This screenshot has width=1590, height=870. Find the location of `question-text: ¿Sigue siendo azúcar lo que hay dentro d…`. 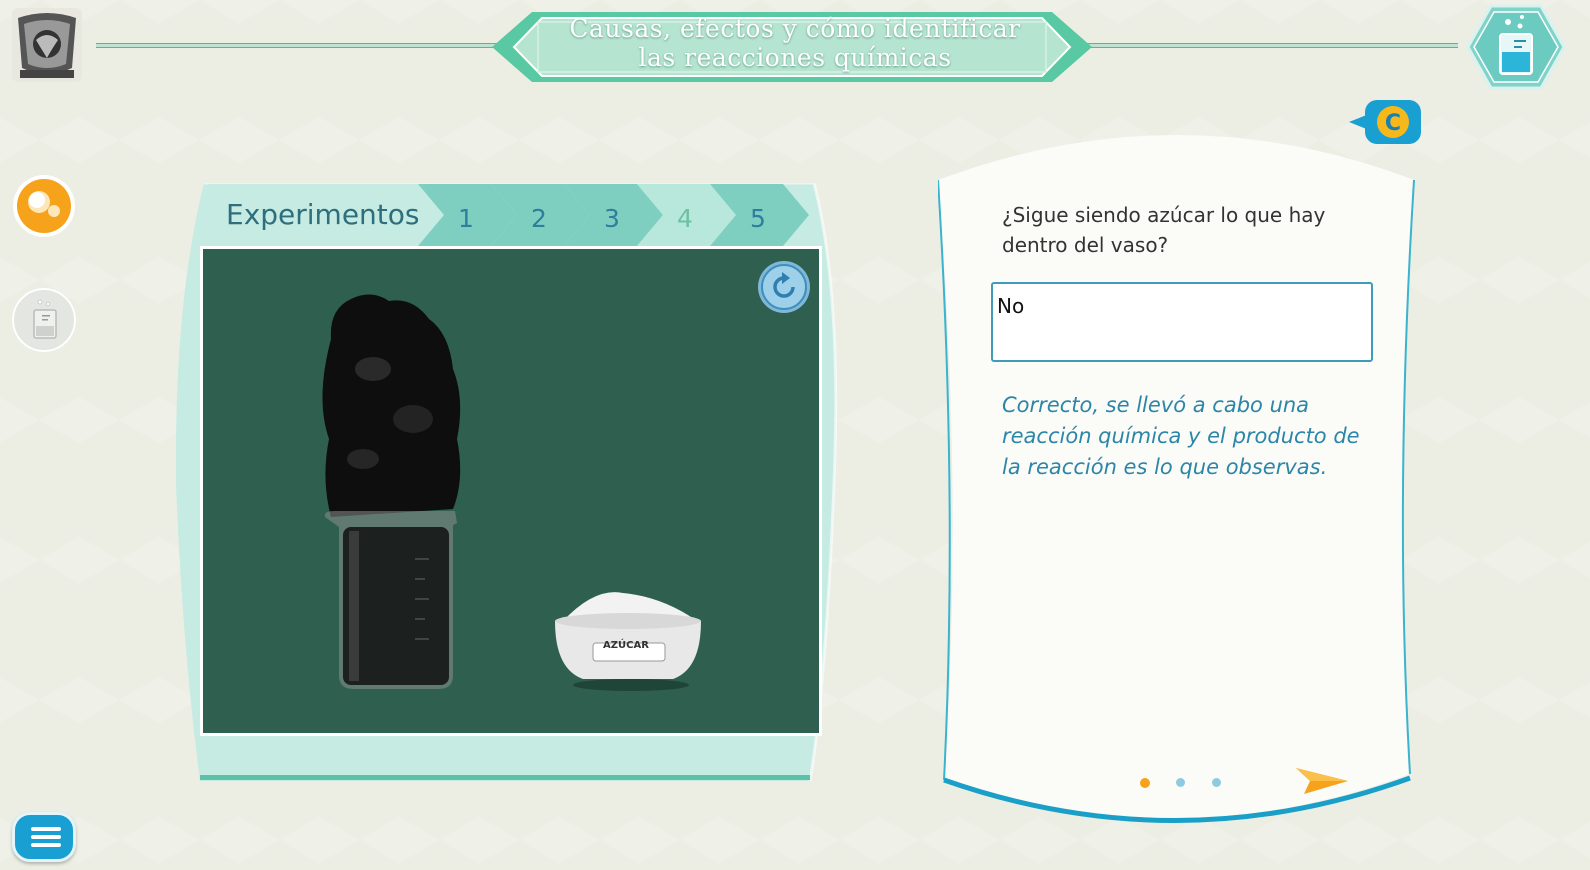

question-text: ¿Sigue siendo azúcar lo que hay dentro d… is located at coordinates (1164, 230).